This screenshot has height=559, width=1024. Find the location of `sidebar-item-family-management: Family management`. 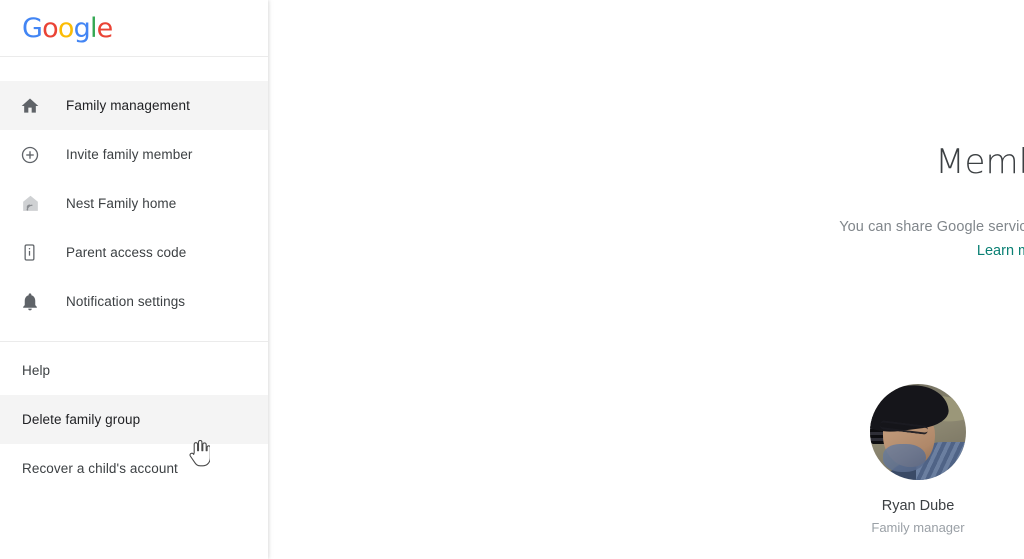

sidebar-item-family-management: Family management is located at coordinates (134, 105).